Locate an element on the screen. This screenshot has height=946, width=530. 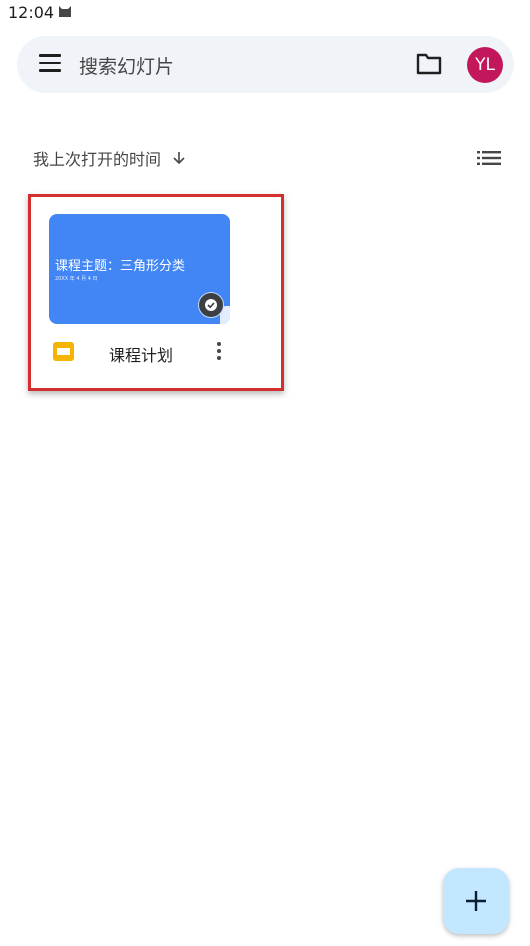
plus-icon is located at coordinates (476, 901).